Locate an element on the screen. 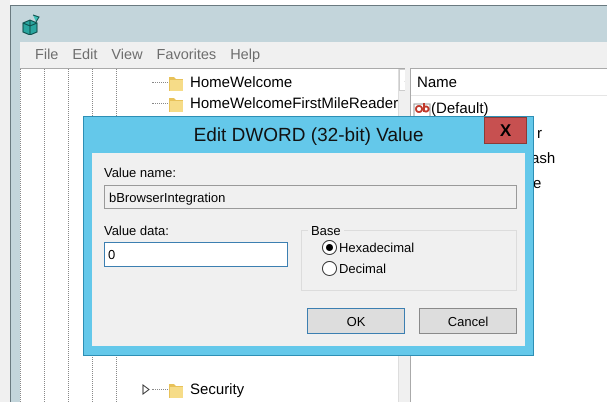 The height and width of the screenshot is (402, 607). value-data-field: 0 is located at coordinates (196, 254).